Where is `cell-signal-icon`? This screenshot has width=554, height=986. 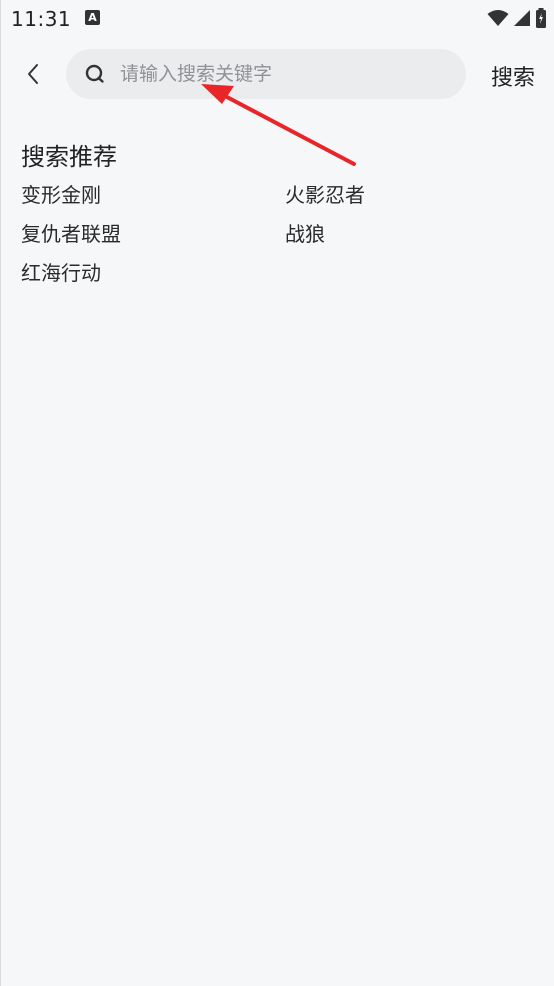
cell-signal-icon is located at coordinates (522, 18).